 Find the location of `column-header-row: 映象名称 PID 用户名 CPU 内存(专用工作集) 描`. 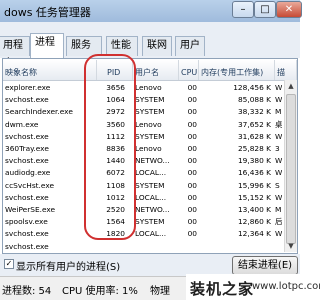

column-header-row: 映象名称 PID 用户名 CPU 内存(专用工作集) 描 is located at coordinates (150, 70).